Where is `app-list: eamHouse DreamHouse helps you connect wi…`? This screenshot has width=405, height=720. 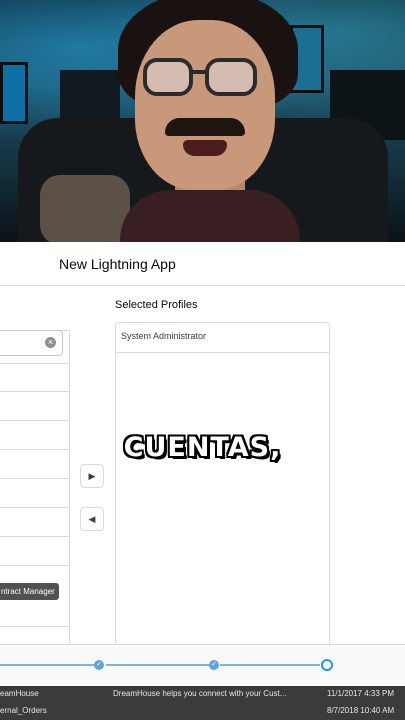 app-list: eamHouse DreamHouse helps you connect wi… is located at coordinates (202, 703).